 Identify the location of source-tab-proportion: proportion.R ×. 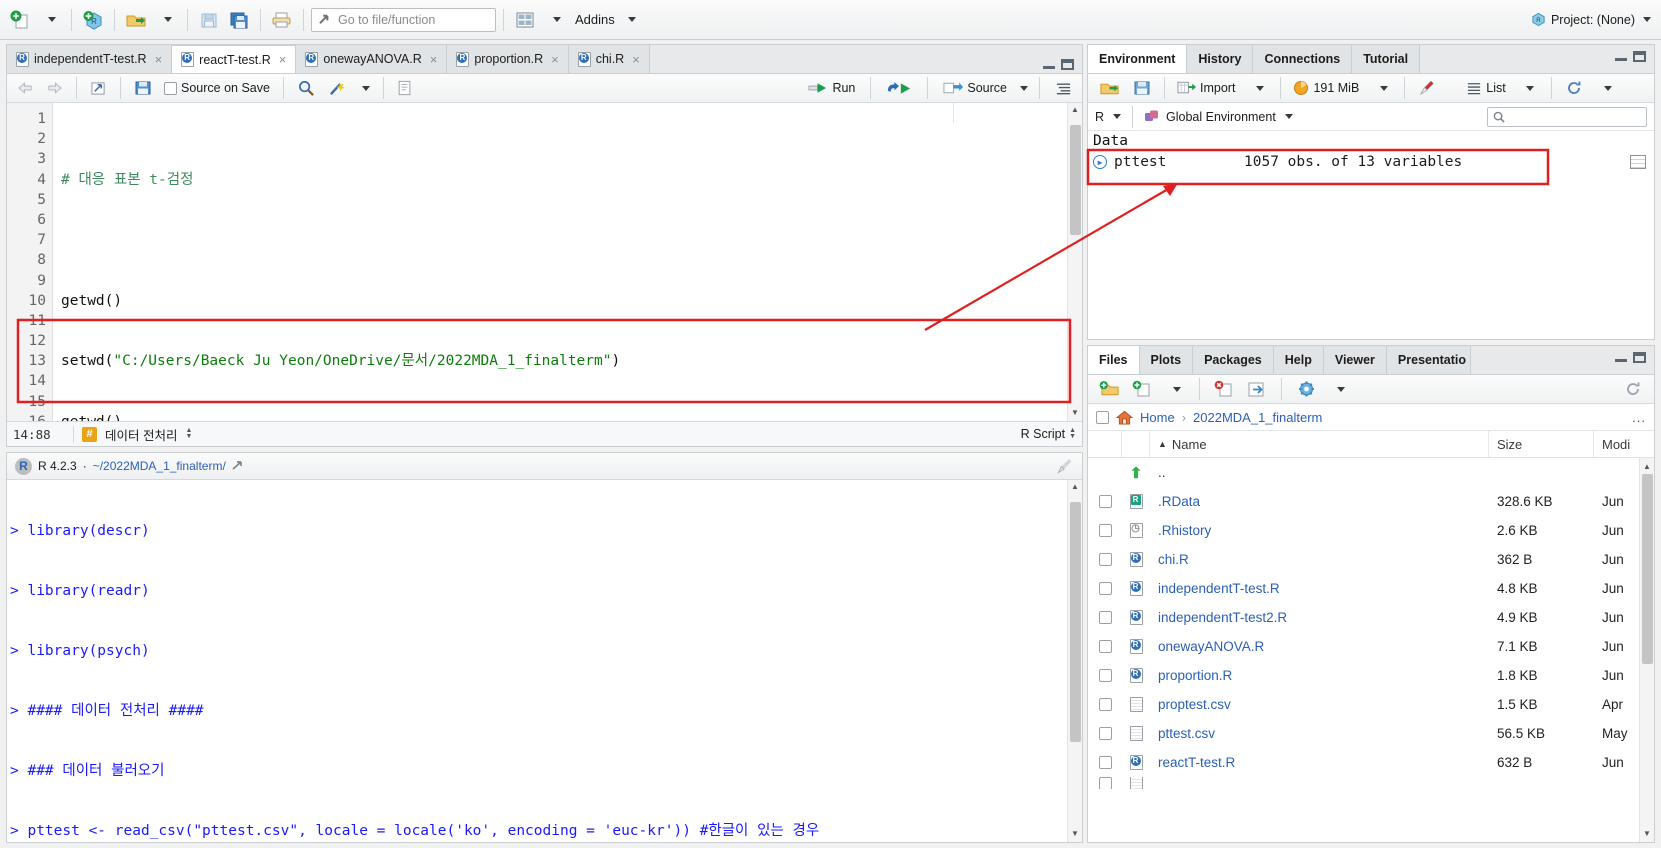
(508, 59).